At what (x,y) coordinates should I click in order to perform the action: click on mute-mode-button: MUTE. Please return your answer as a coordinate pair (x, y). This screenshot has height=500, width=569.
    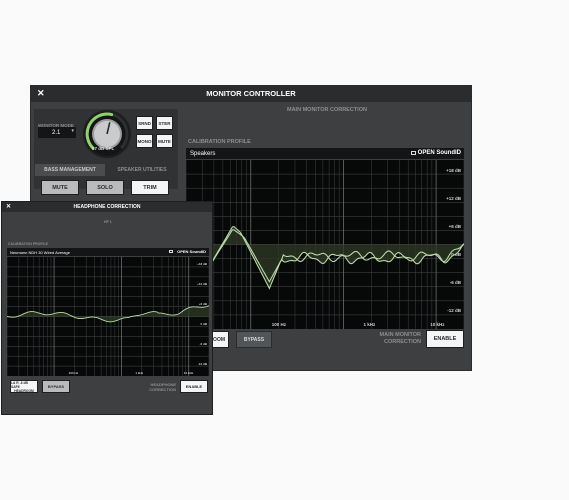
    Looking at the image, I should click on (164, 141).